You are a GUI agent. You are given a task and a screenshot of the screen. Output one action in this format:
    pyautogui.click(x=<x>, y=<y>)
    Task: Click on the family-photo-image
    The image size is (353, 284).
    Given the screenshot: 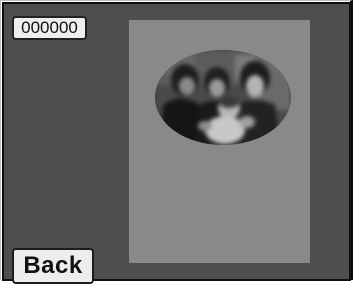 What is the action you would take?
    pyautogui.click(x=223, y=97)
    